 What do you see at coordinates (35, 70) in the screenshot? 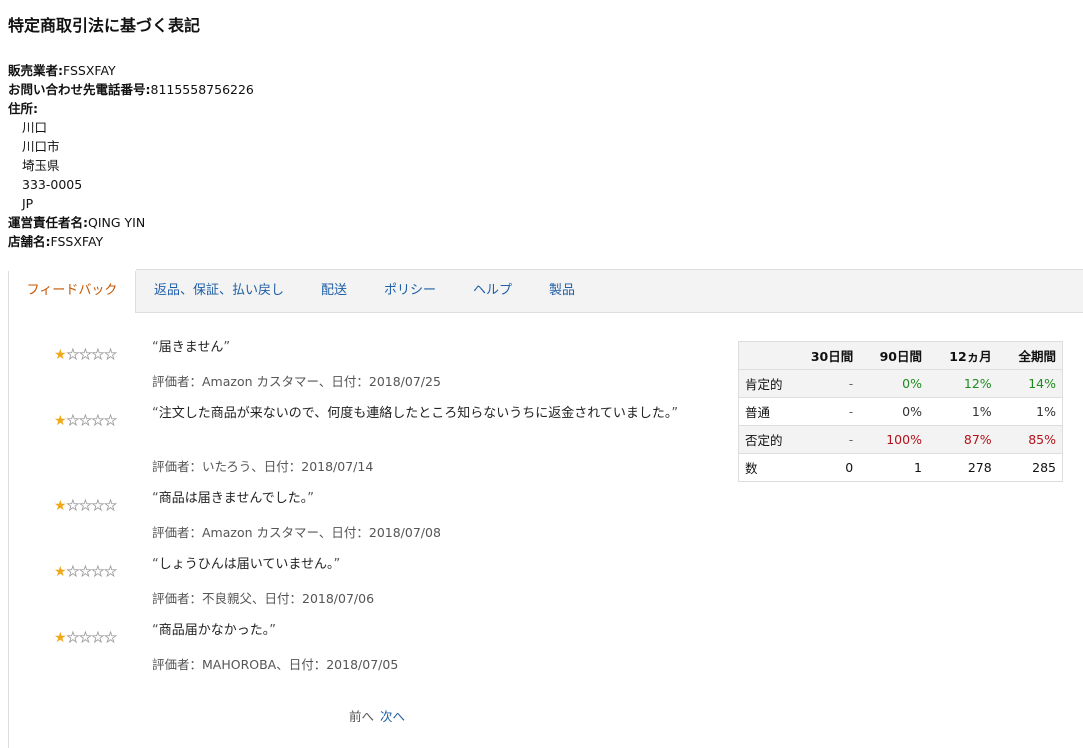
I see `business-label: 販売業者:` at bounding box center [35, 70].